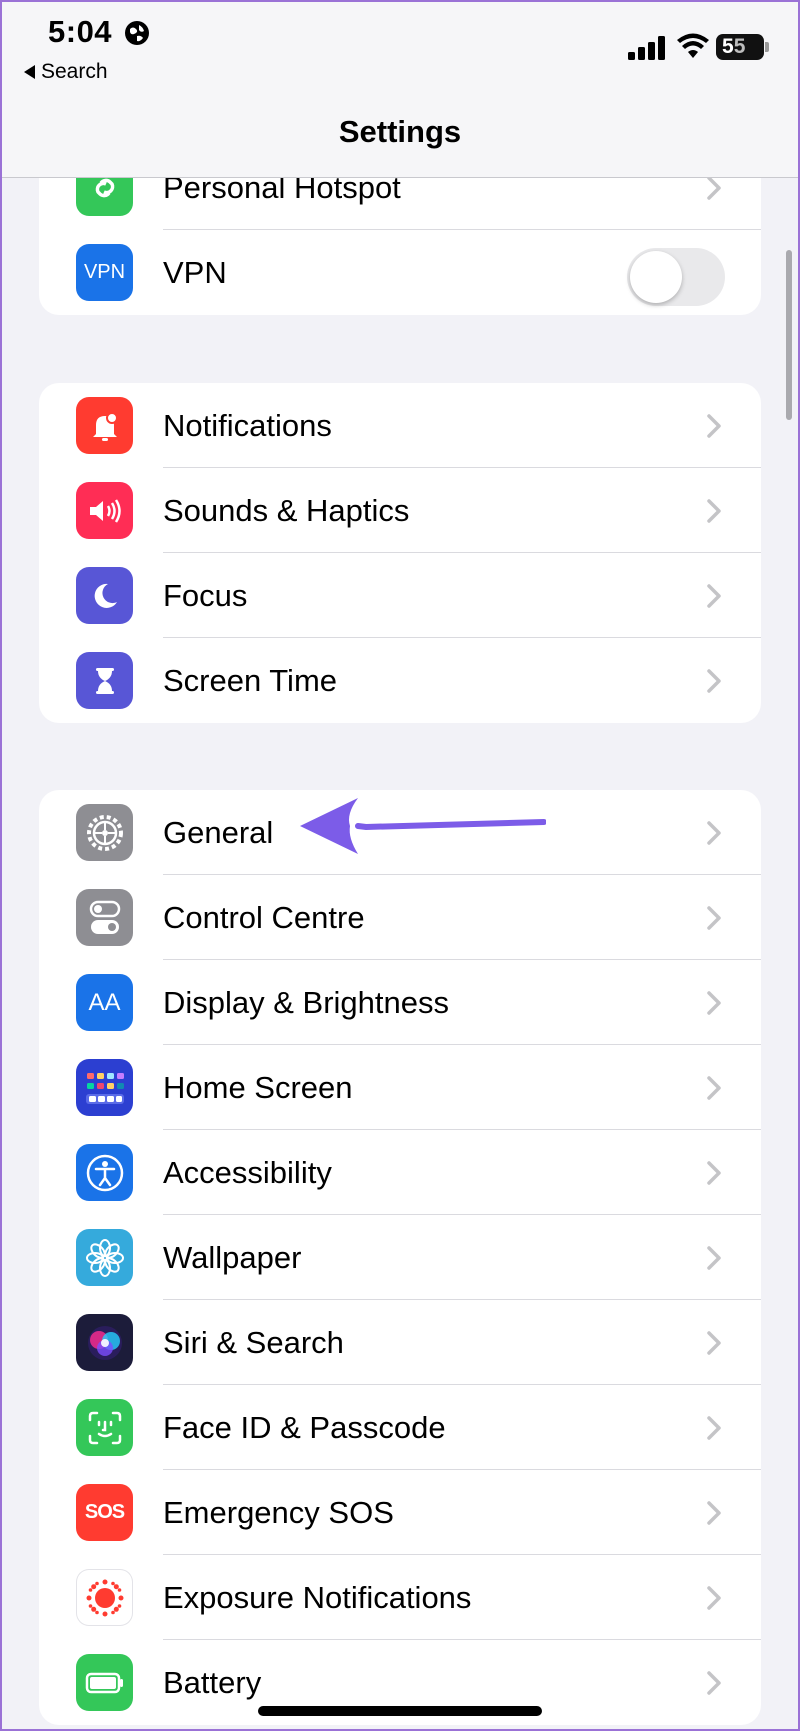 The image size is (800, 1731). Describe the element at coordinates (253, 1342) in the screenshot. I see `row-label: Siri & Search` at that location.